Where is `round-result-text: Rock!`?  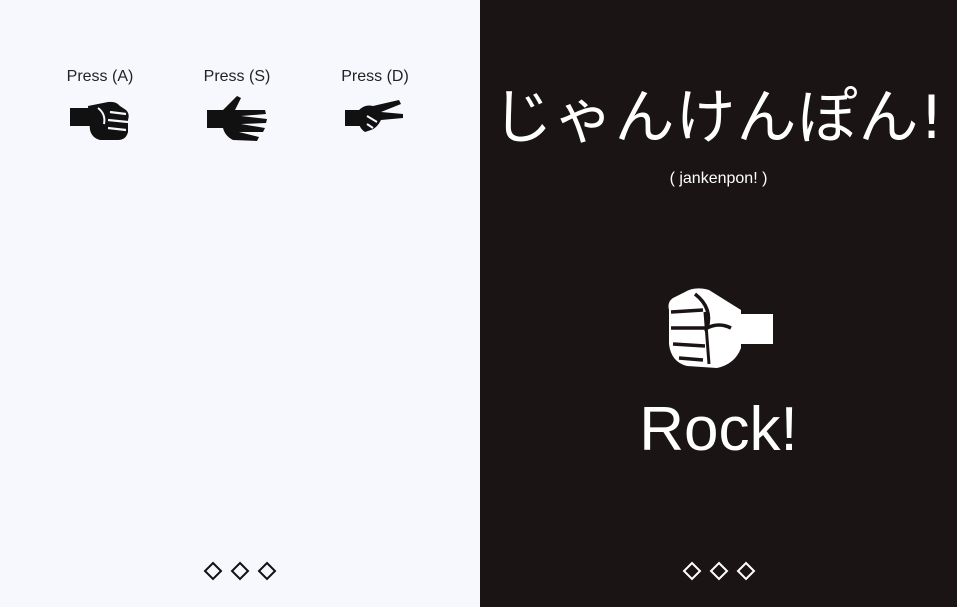
round-result-text: Rock! is located at coordinates (718, 429).